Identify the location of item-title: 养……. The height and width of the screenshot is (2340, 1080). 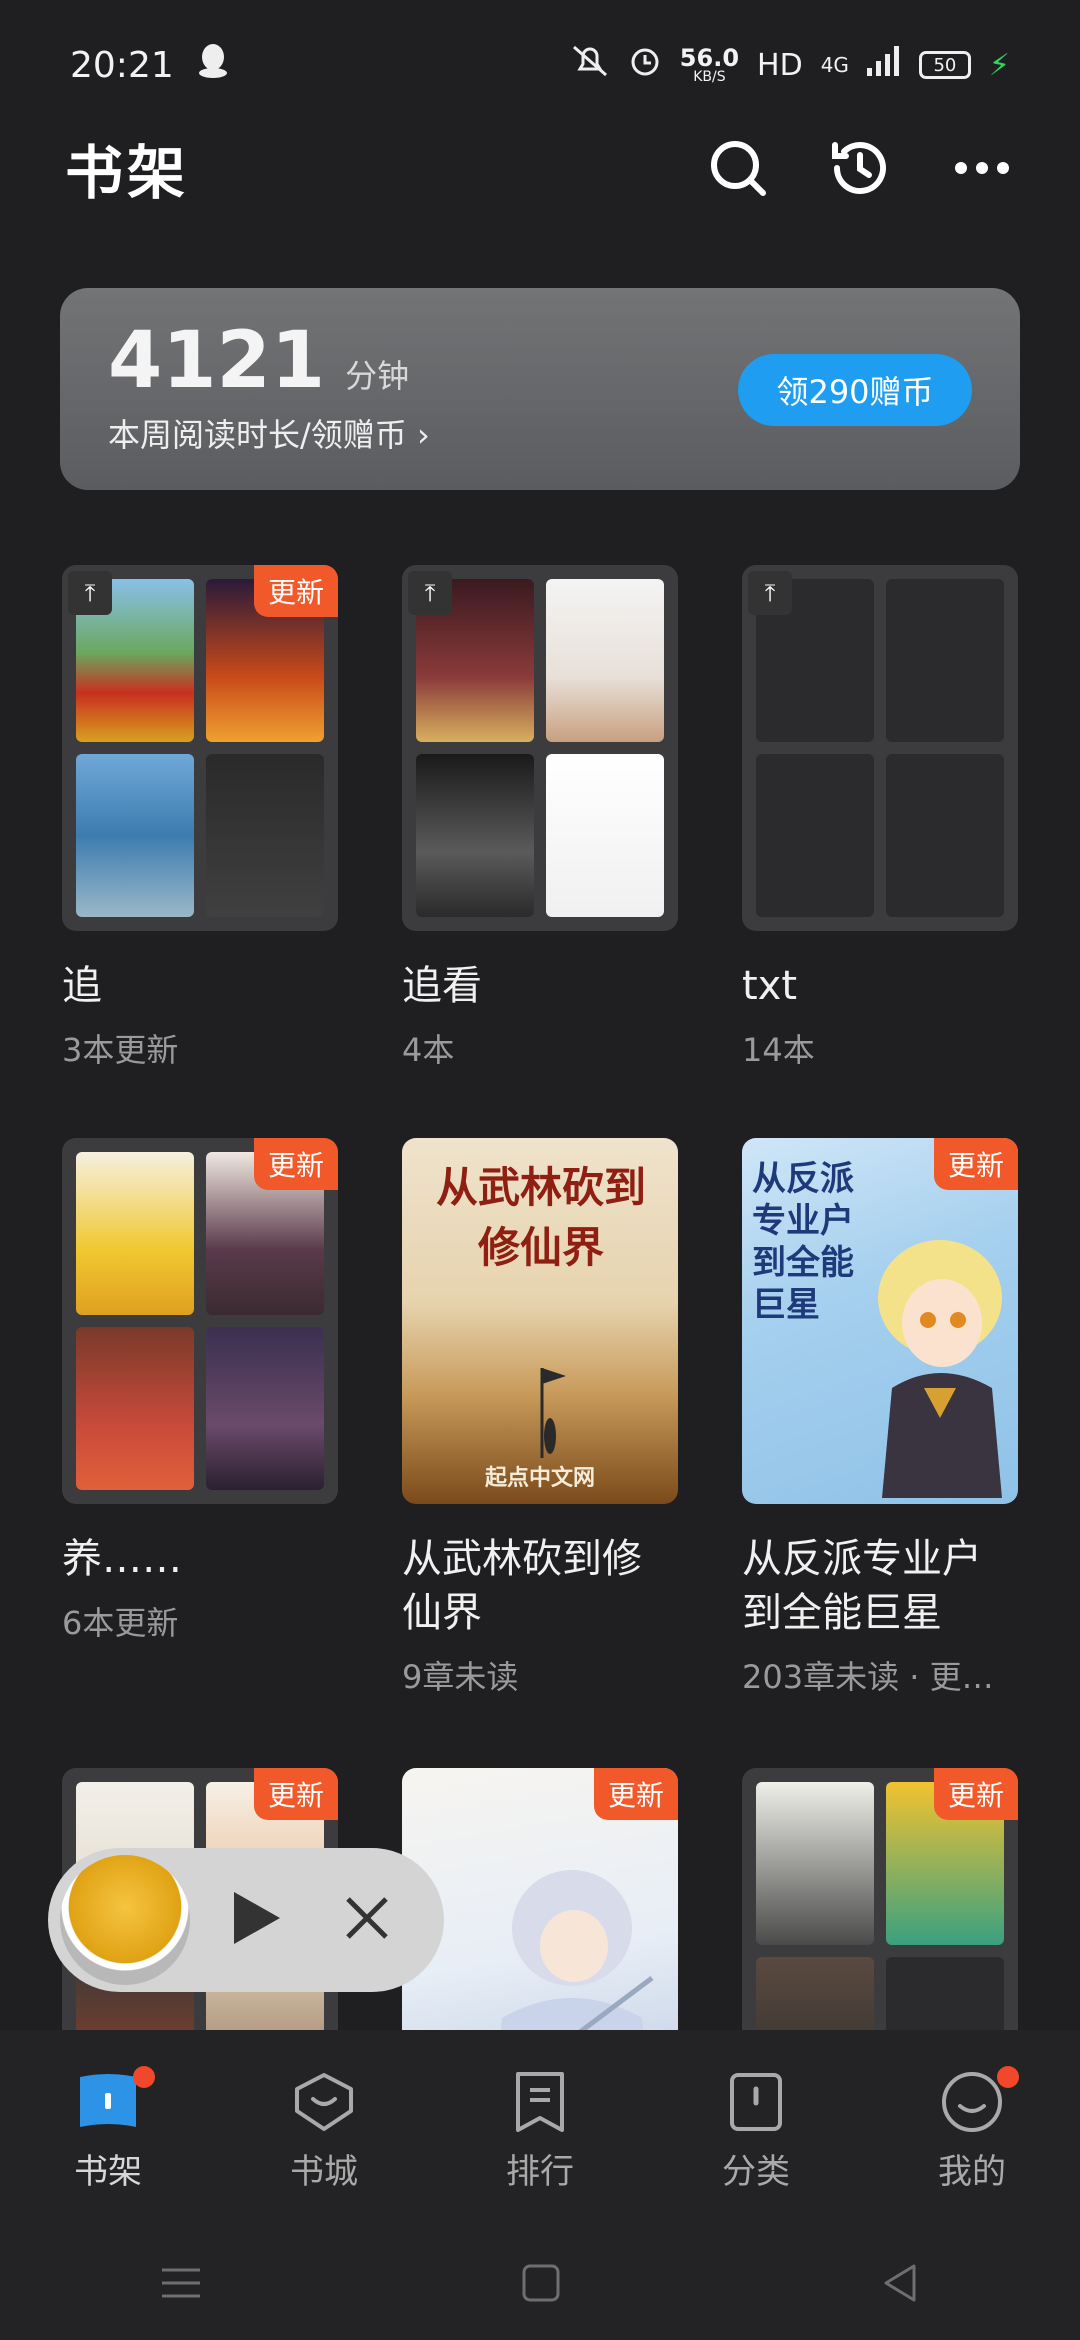
(122, 1559).